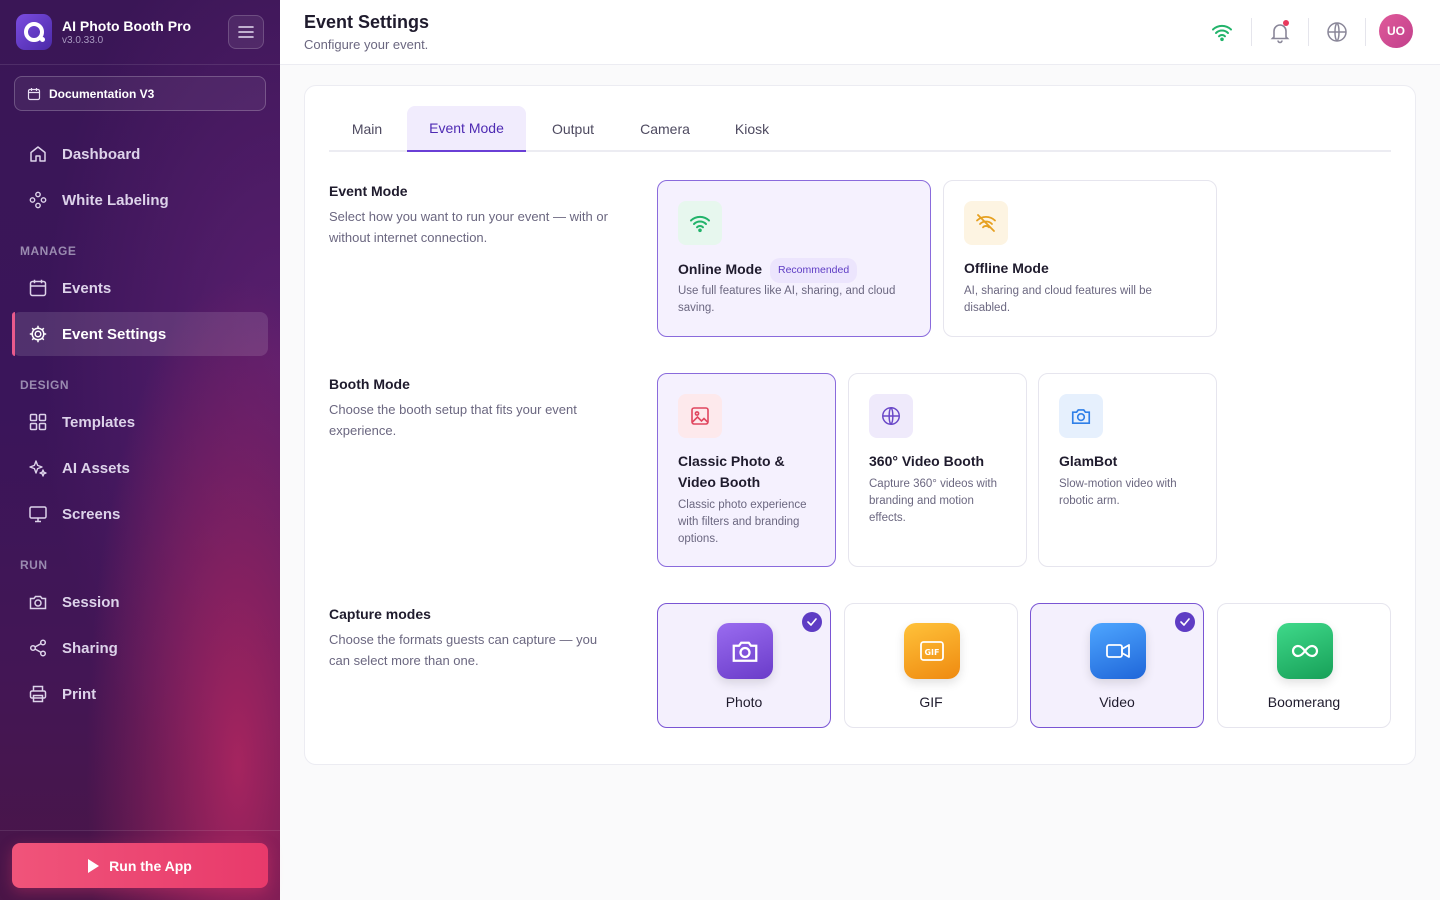  What do you see at coordinates (1222, 32) in the screenshot?
I see `wifi-status-icon` at bounding box center [1222, 32].